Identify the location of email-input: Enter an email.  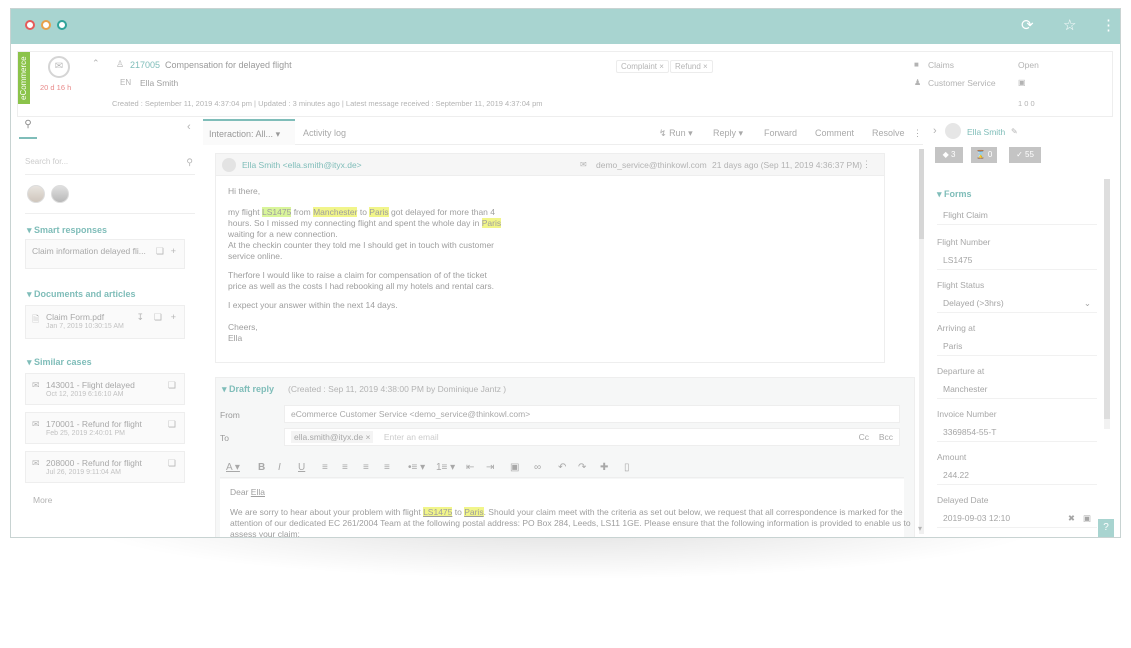
(411, 437).